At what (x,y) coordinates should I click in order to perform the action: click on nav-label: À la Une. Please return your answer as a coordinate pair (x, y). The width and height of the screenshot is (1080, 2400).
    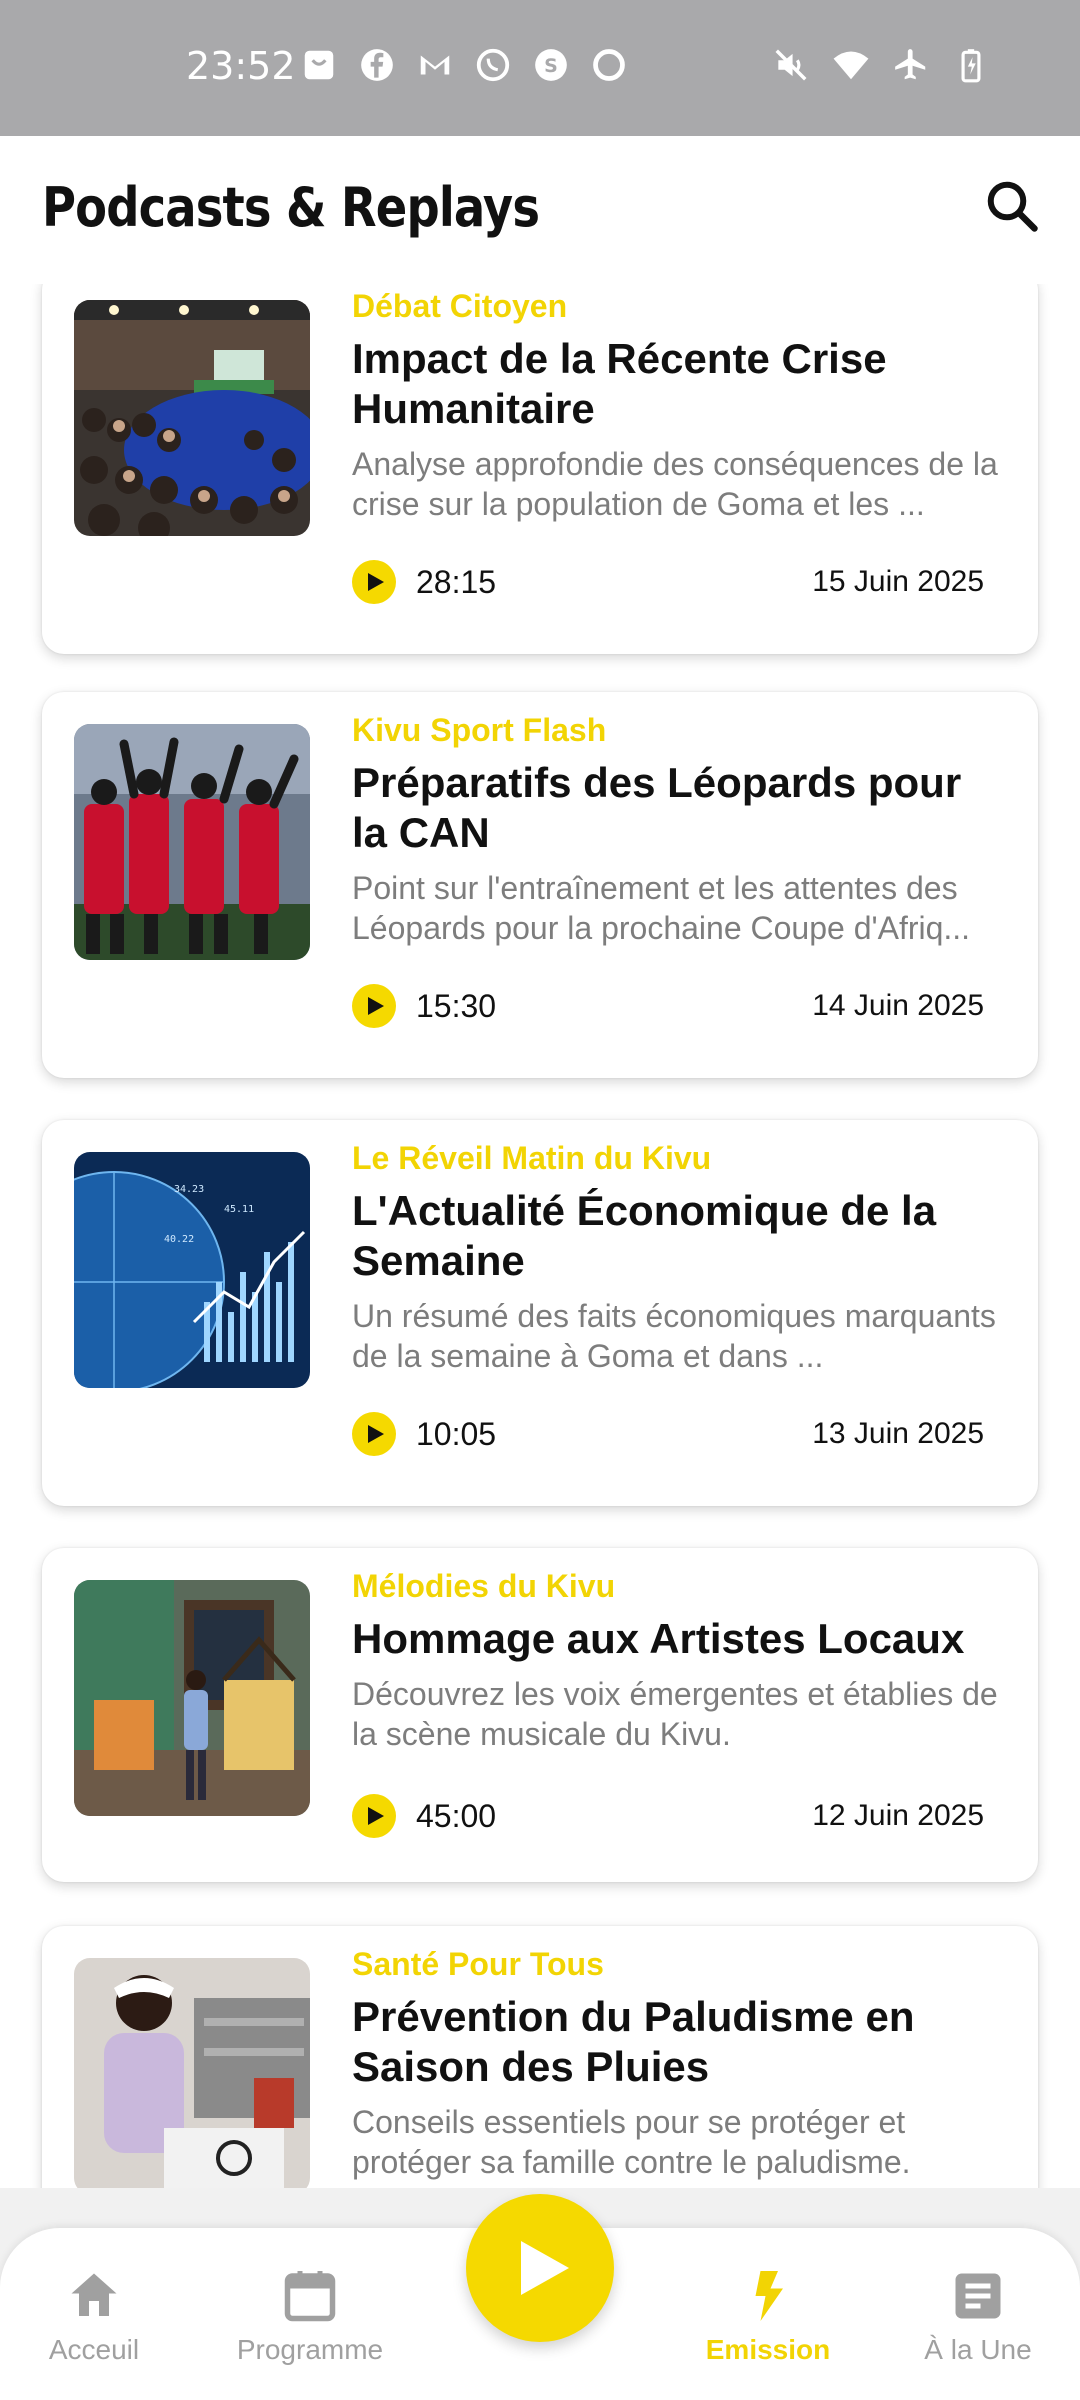
    Looking at the image, I should click on (978, 2349).